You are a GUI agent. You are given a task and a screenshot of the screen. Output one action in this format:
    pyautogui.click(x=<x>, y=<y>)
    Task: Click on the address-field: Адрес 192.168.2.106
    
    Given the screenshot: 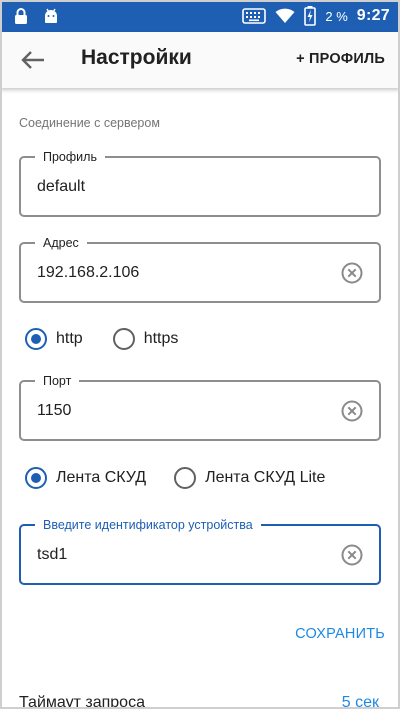 What is the action you would take?
    pyautogui.click(x=200, y=269)
    